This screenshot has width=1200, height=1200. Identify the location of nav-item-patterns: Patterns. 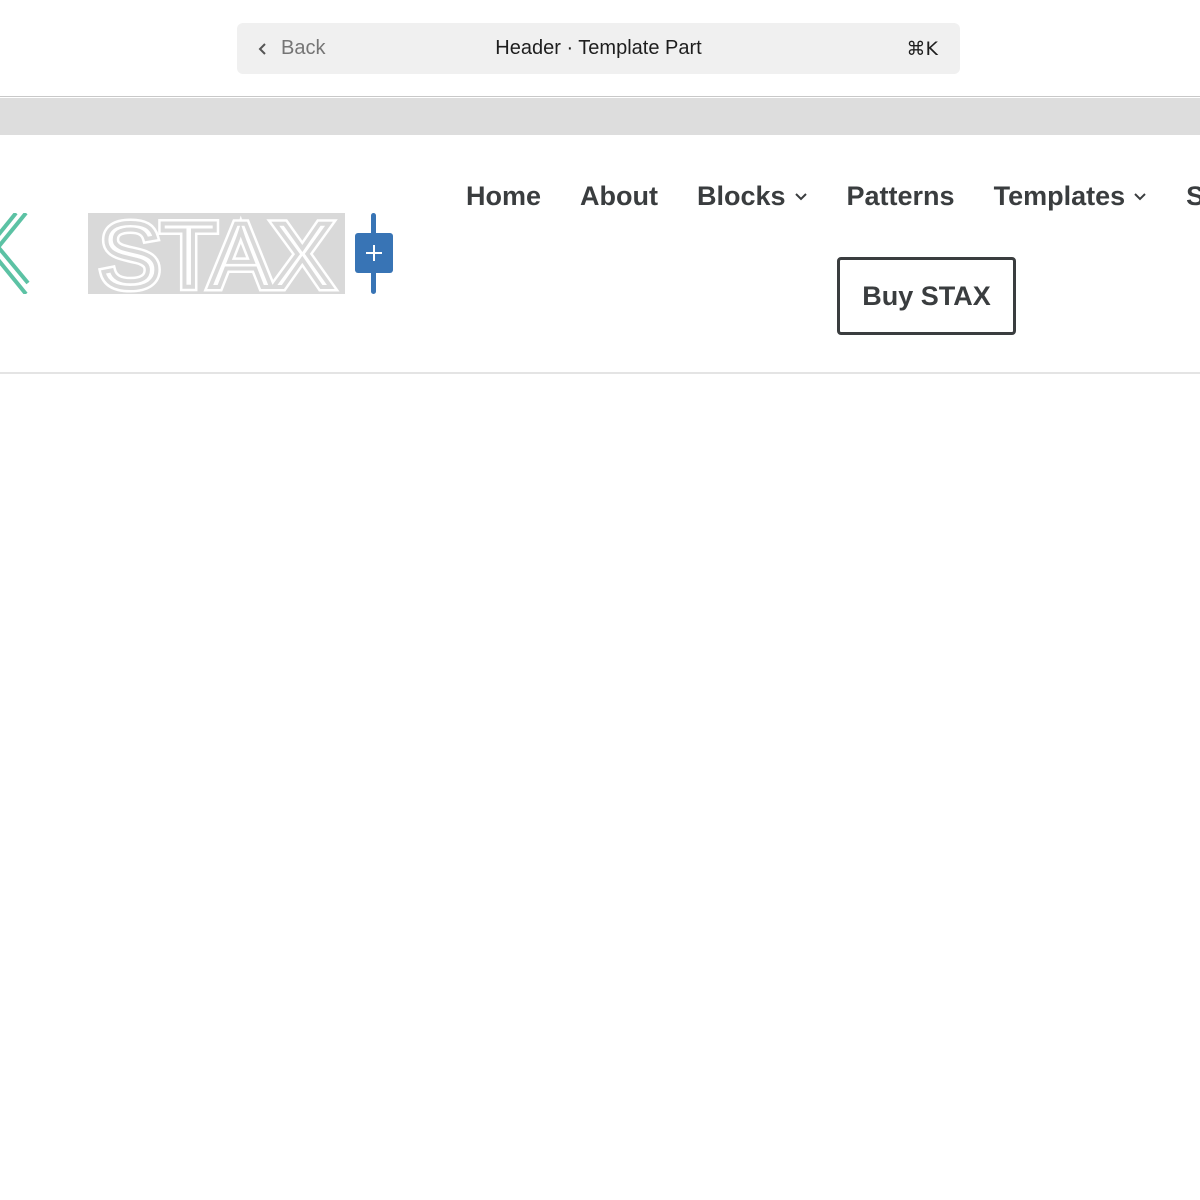
(901, 196).